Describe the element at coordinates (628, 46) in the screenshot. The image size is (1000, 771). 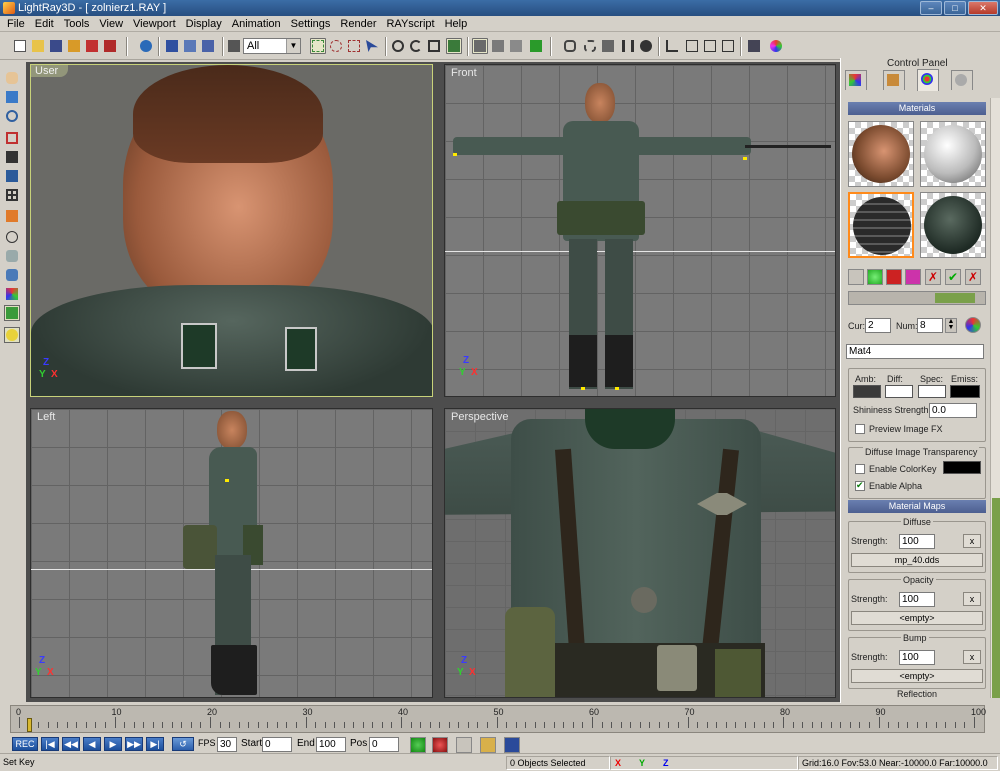
I see `mirror-icon` at that location.